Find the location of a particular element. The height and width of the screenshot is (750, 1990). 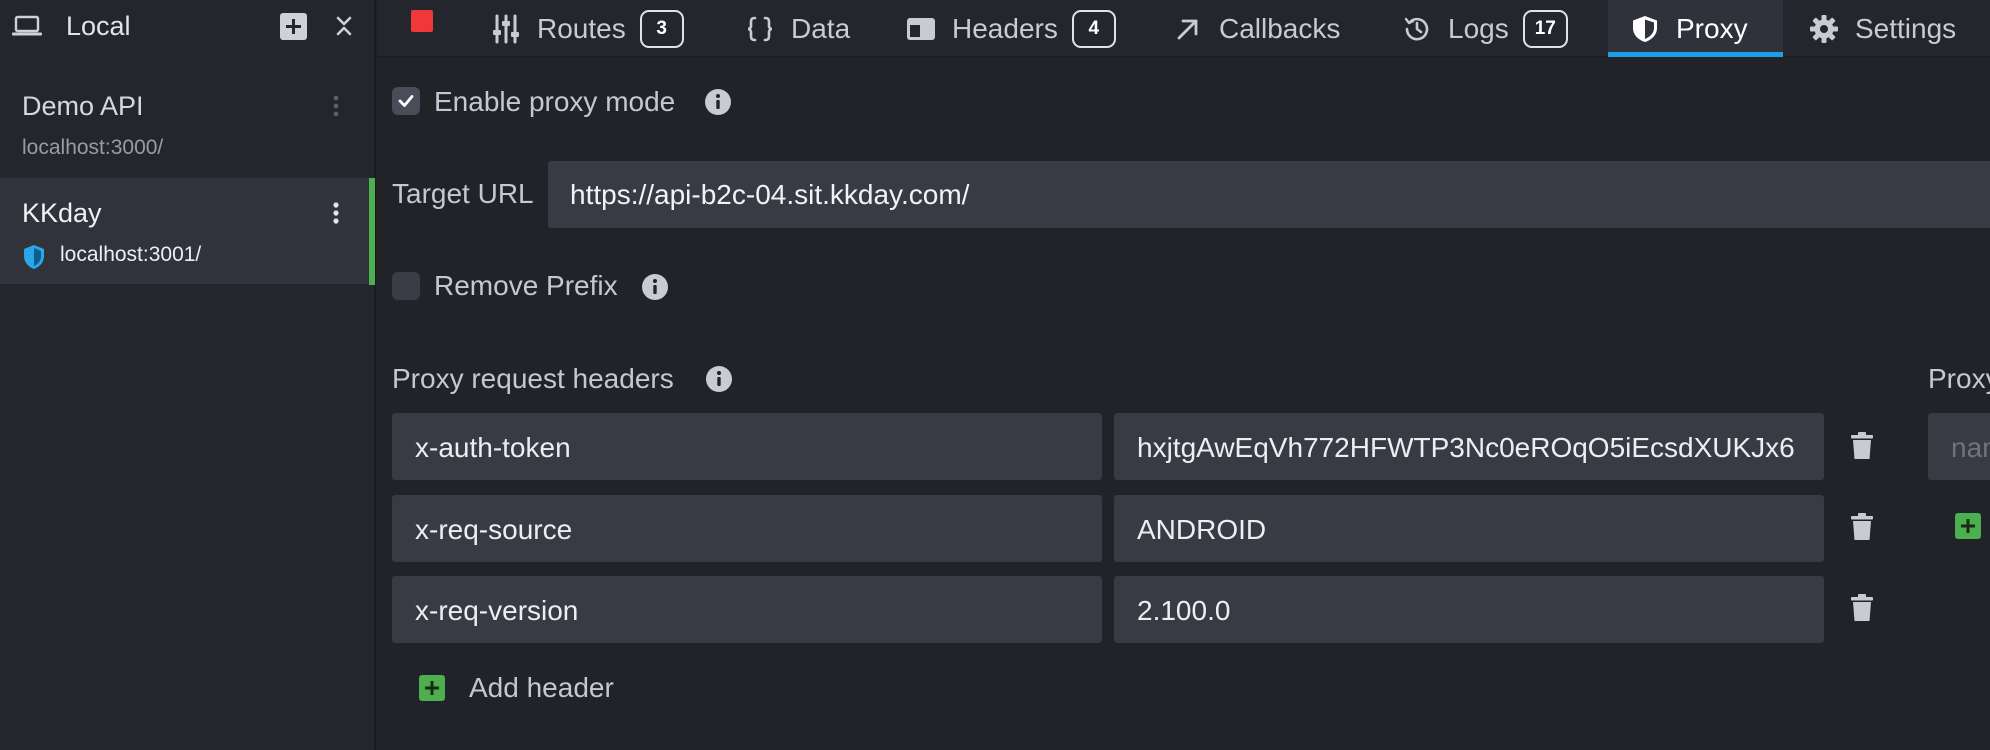

collapse-icon is located at coordinates (344, 26).